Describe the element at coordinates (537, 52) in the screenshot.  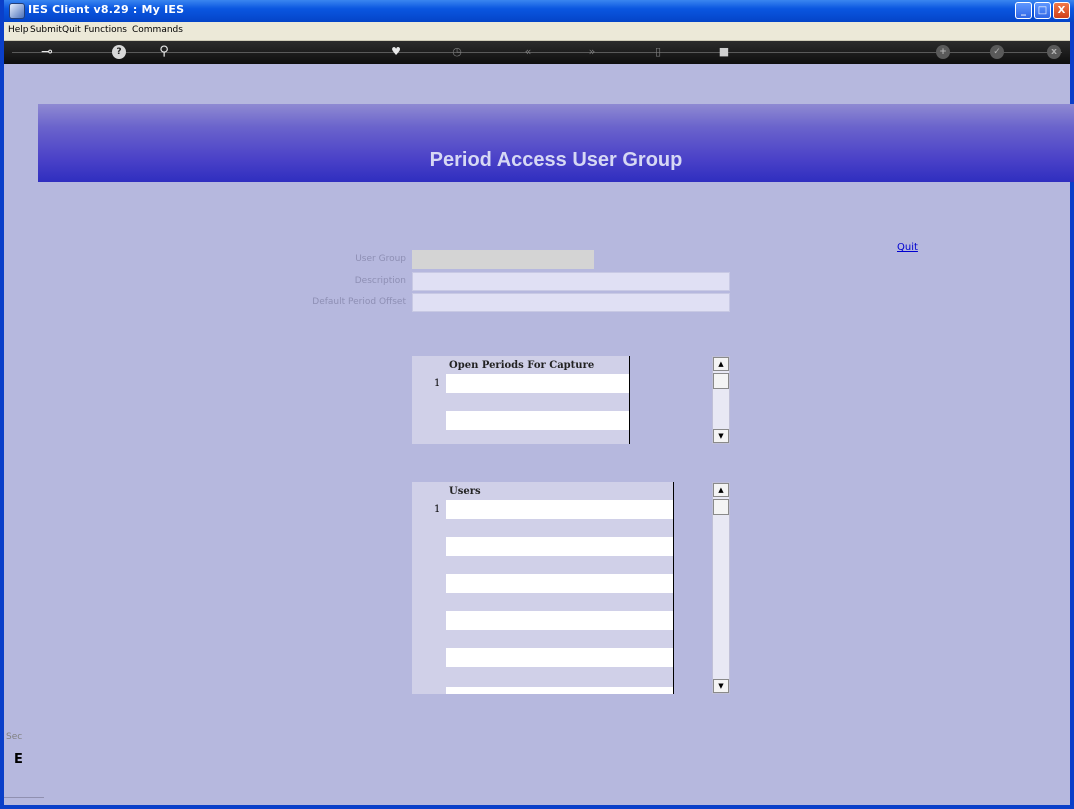
I see `toolbar: ⊸ ? ⚲ ♥ ◷ « » ▯ ■ + ✓ x` at that location.